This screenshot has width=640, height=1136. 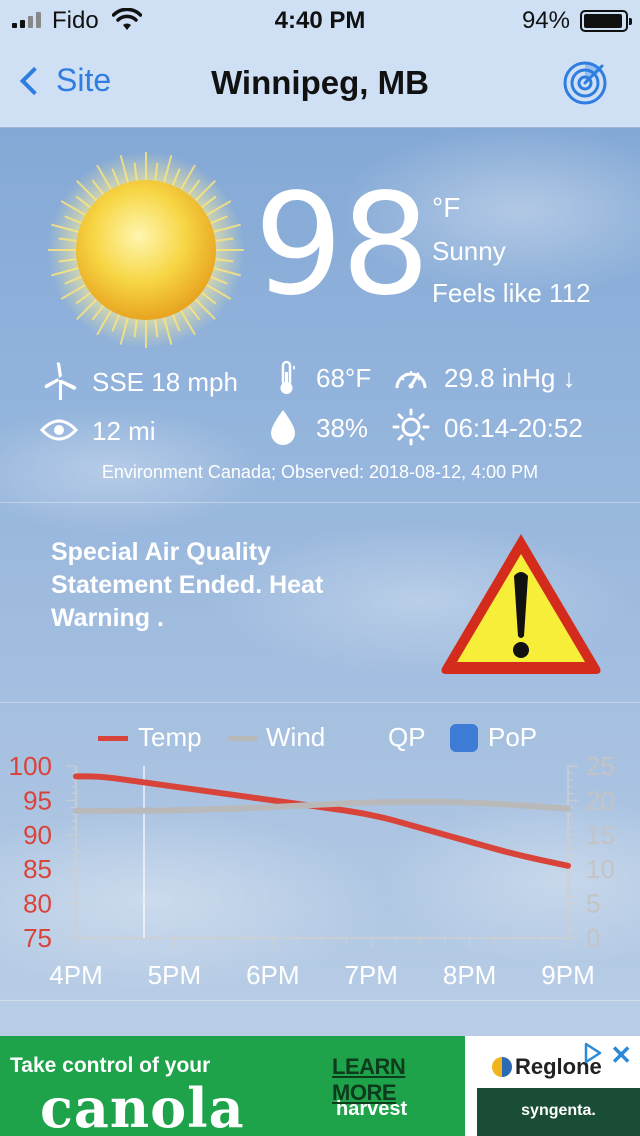 What do you see at coordinates (165, 382) in the screenshot?
I see `wind-value: SSE 18 mph` at bounding box center [165, 382].